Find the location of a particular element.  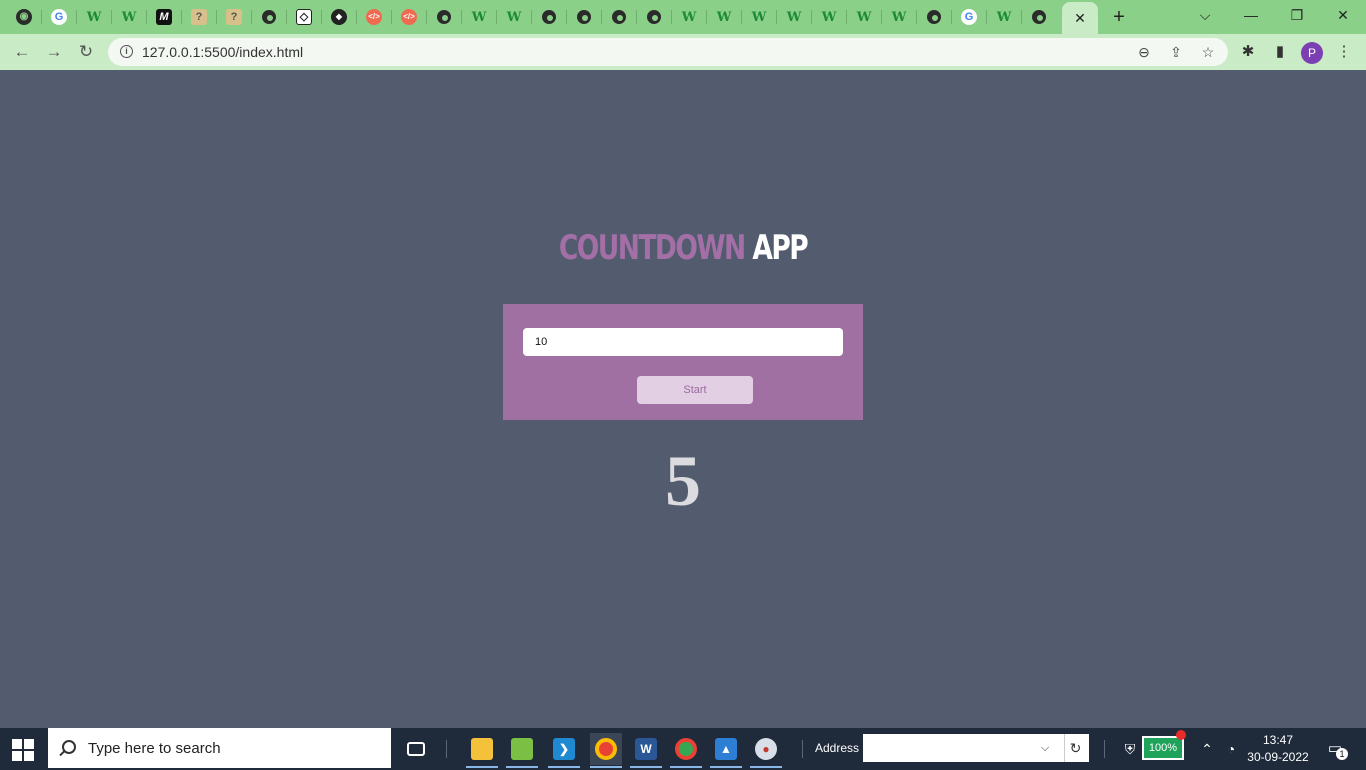

taskbar-search: Type here to search is located at coordinates (219, 748).